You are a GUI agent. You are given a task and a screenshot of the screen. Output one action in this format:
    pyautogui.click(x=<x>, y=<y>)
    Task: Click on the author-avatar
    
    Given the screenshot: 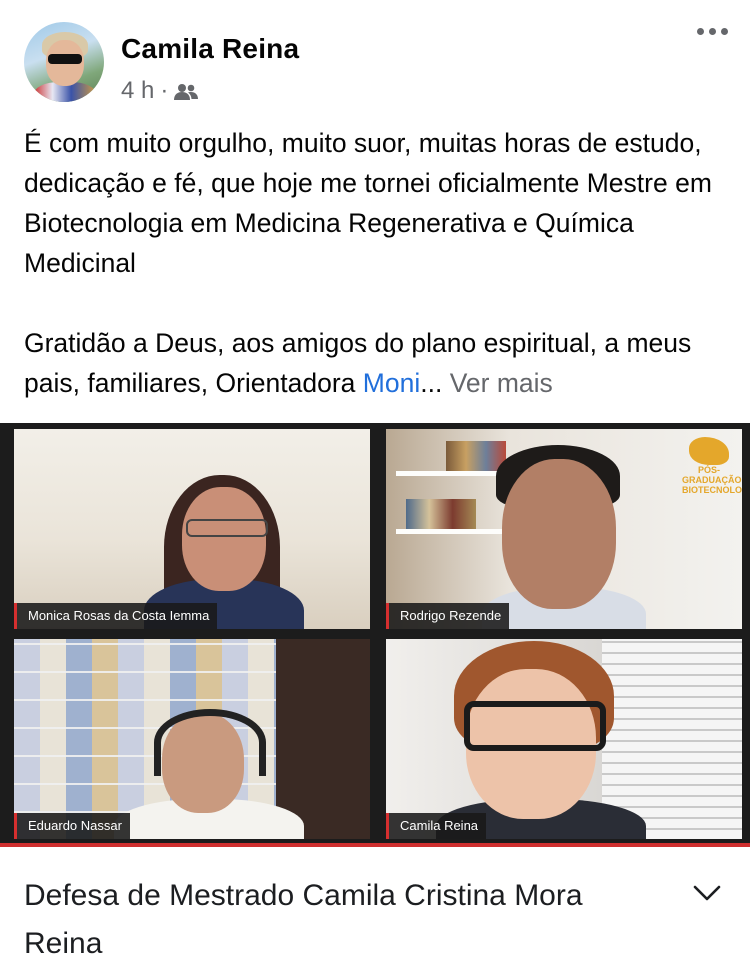 What is the action you would take?
    pyautogui.click(x=64, y=62)
    